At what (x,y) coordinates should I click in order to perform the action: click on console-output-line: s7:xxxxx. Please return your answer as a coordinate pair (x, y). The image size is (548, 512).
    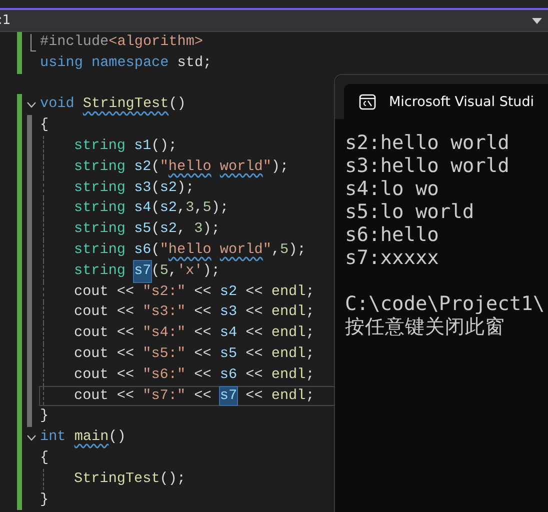
    Looking at the image, I should click on (392, 257).